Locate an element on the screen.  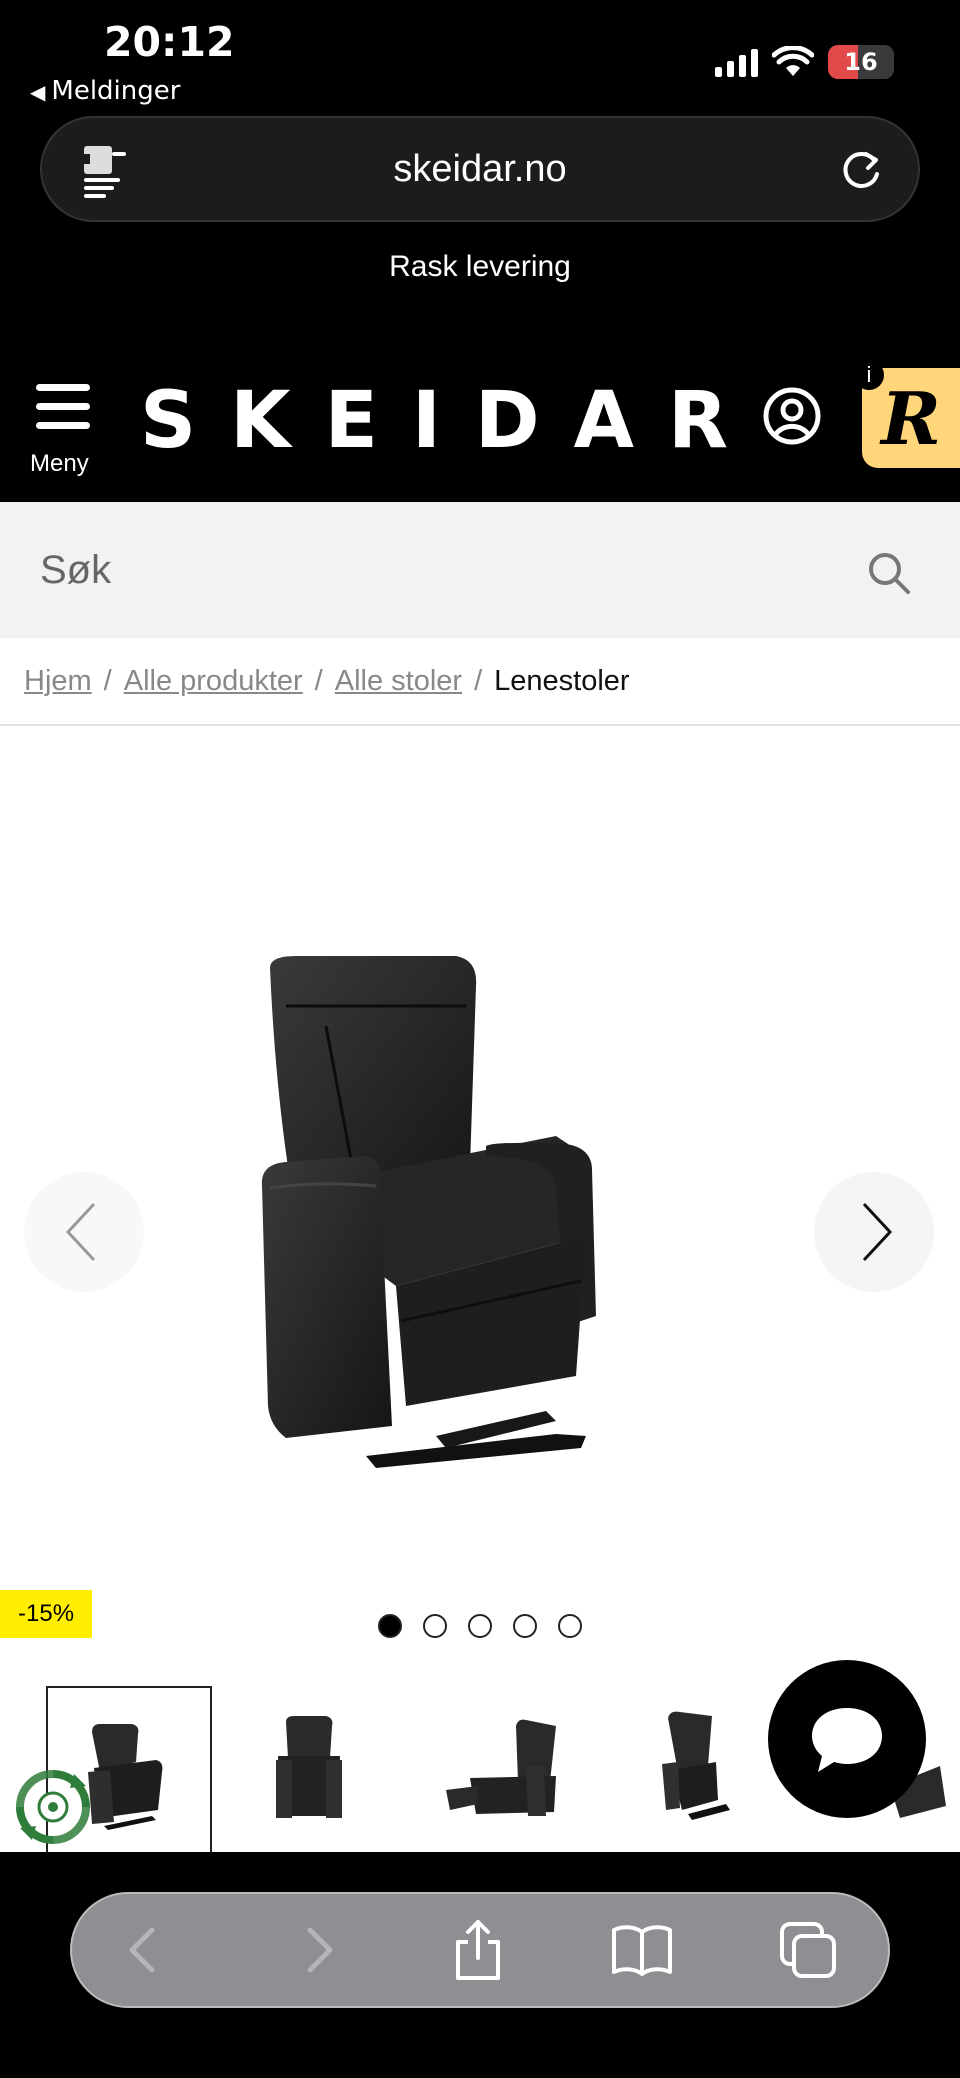
tabs-icon is located at coordinates (808, 1950).